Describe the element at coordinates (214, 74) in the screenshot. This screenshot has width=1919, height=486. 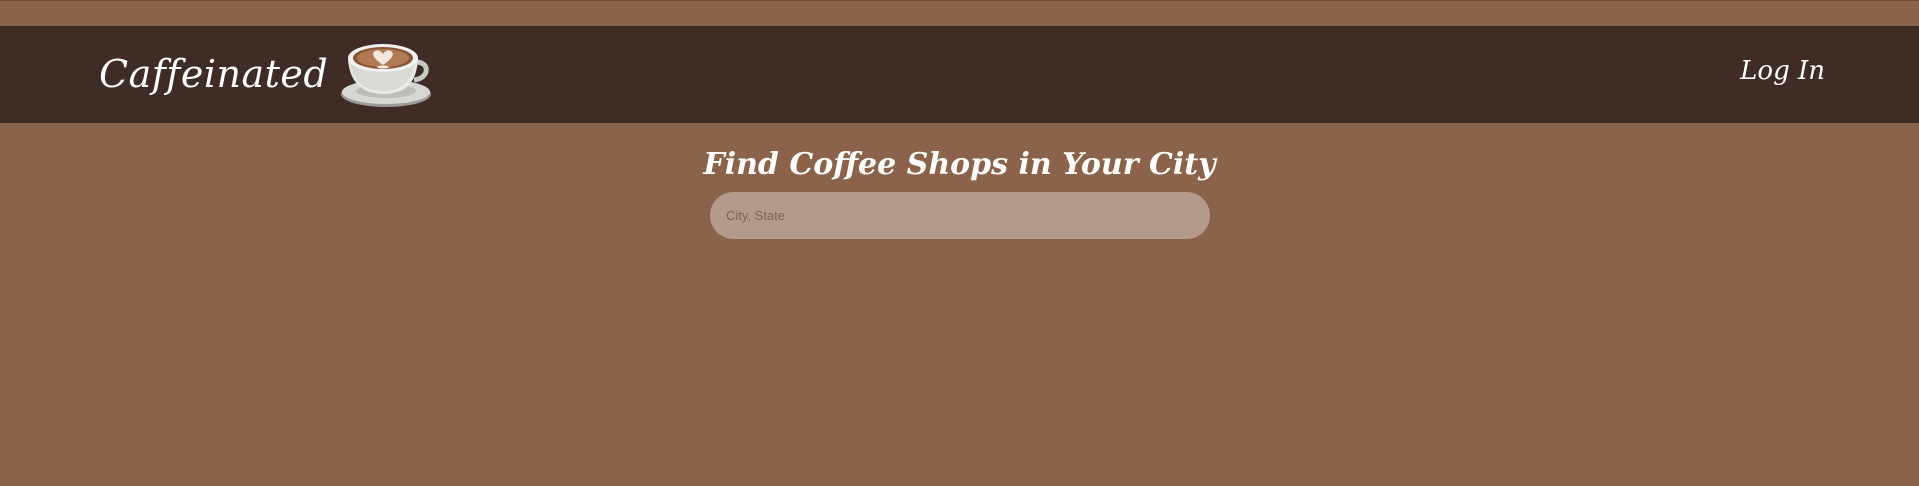
I see `brand-name: Caffeinated` at that location.